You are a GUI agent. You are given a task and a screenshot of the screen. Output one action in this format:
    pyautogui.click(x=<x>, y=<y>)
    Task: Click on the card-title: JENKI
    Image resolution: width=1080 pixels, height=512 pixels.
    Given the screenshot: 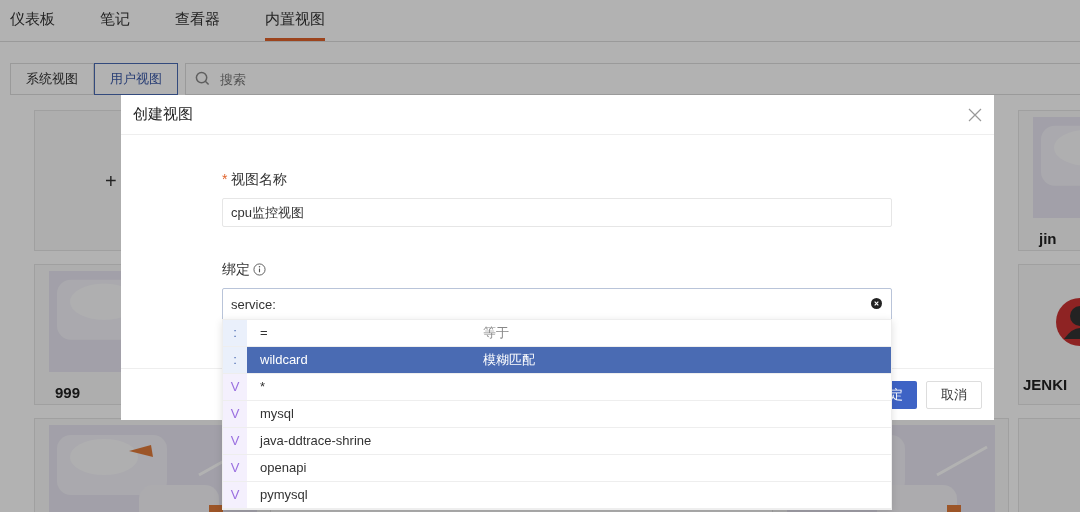 What is the action you would take?
    pyautogui.click(x=1045, y=385)
    